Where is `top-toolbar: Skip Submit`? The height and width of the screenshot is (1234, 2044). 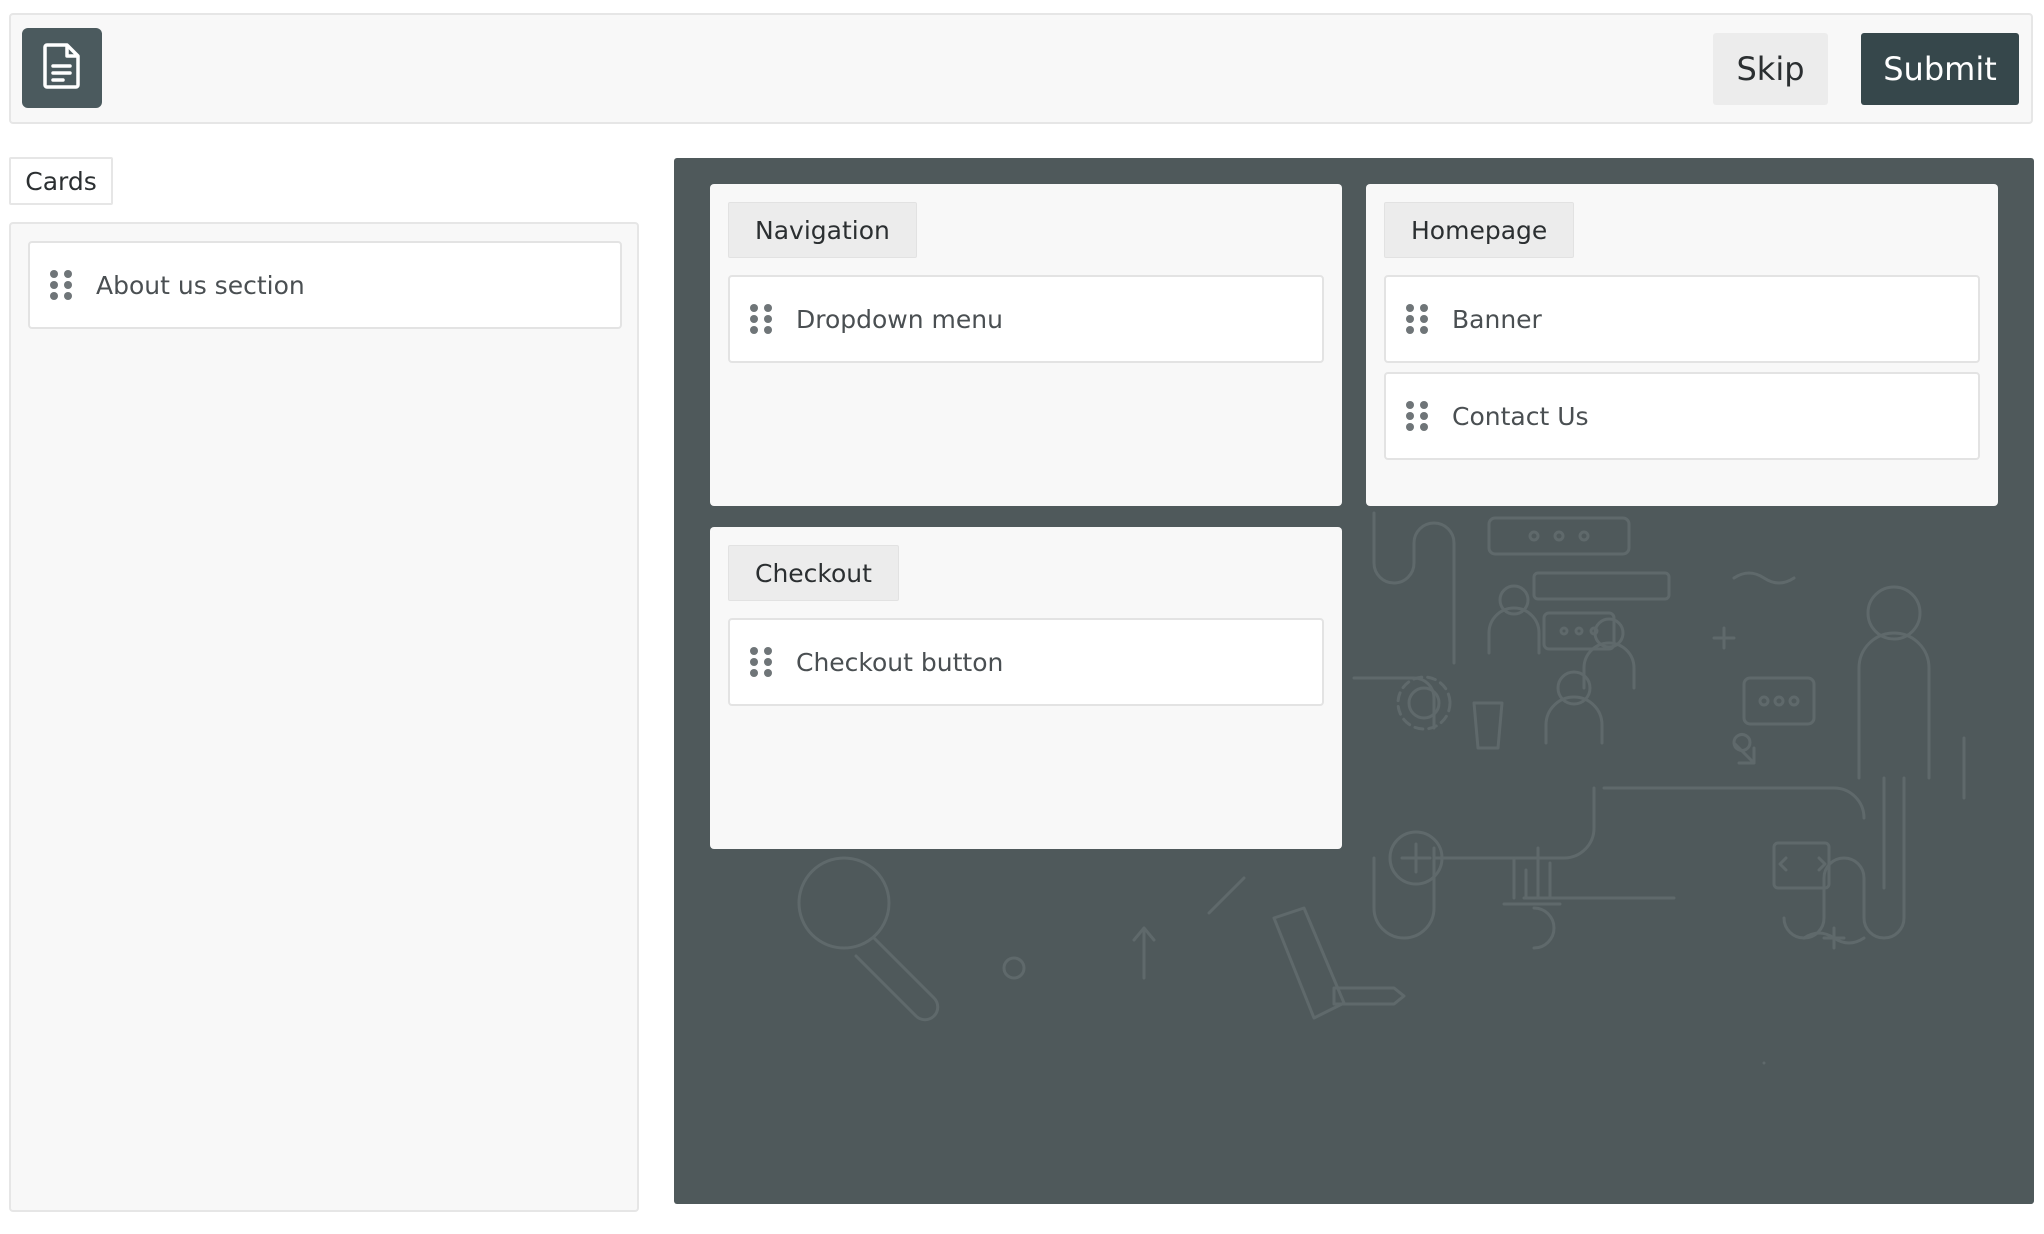 top-toolbar: Skip Submit is located at coordinates (1021, 68).